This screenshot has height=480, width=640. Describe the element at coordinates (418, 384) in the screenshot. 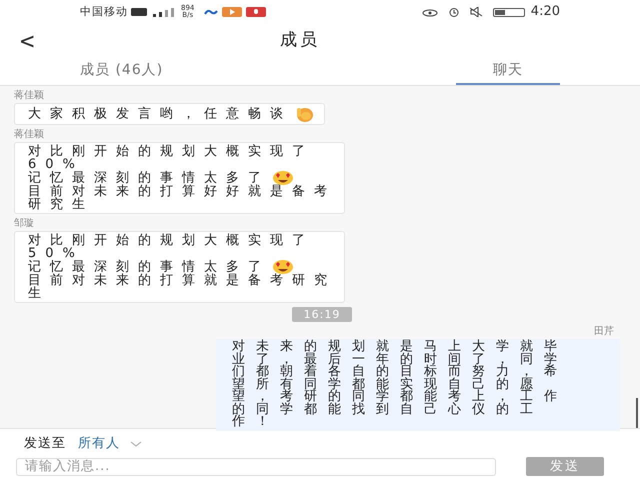

I see `message-bubble: 对未来的规划就是马上大学就毕 业了，最后一年的时间了，同学 们都朝着各自的目标而努力，希 望所有同学都能实现自己的愿 望，考研的同学都能考上，工作 的同学都能找到自己心仪的工 作！` at that location.